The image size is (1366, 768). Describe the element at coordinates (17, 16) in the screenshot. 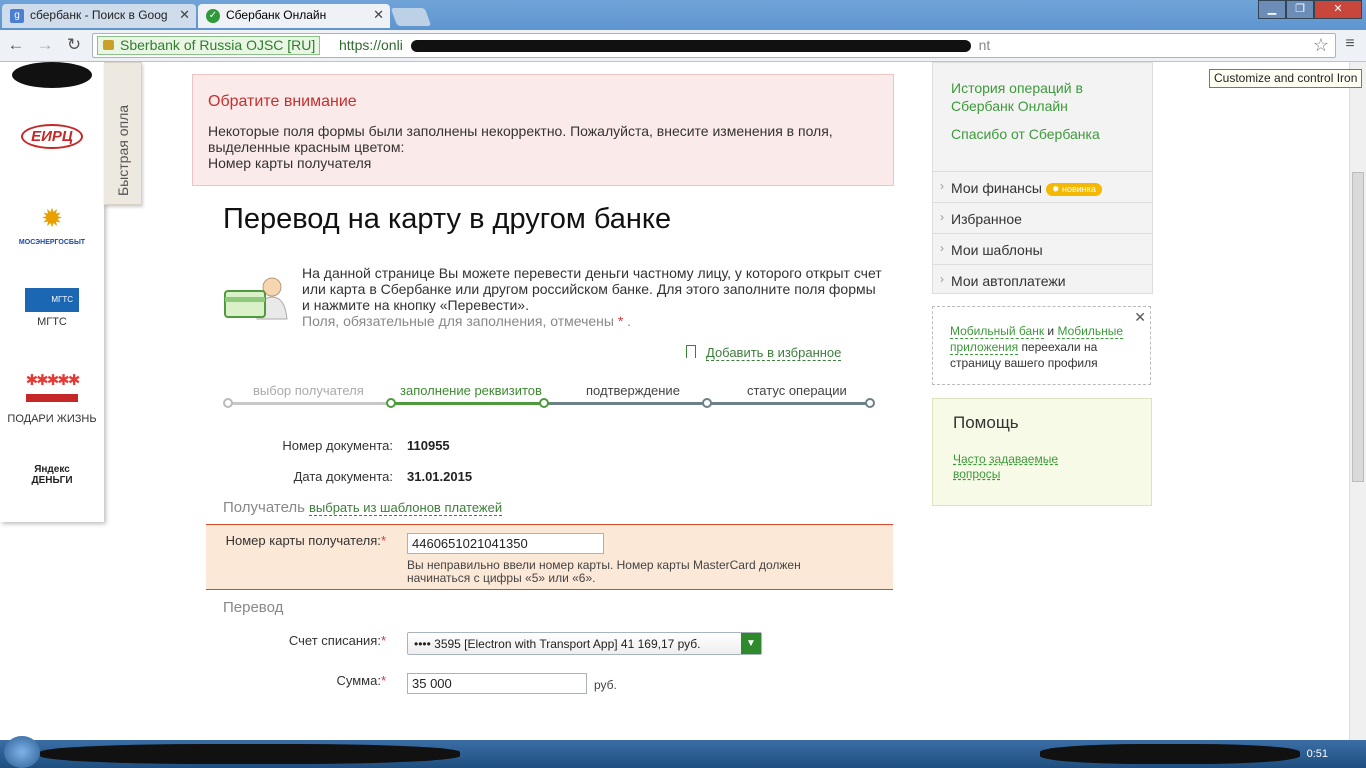

I see `google-icon: g` at that location.